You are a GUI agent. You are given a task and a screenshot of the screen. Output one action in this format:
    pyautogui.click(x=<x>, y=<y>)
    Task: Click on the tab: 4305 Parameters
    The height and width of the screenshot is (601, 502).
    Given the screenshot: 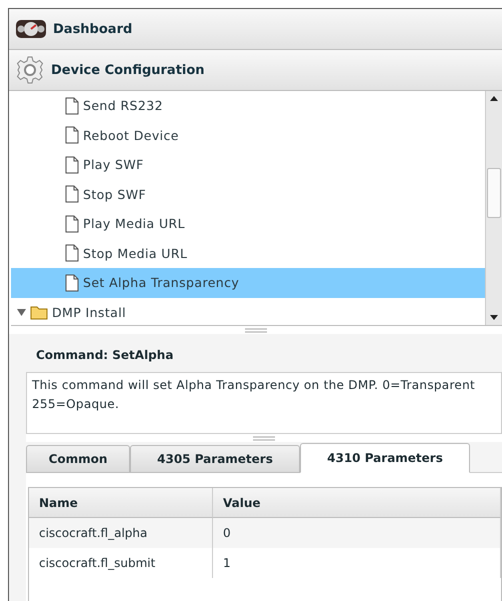 What is the action you would take?
    pyautogui.click(x=215, y=459)
    